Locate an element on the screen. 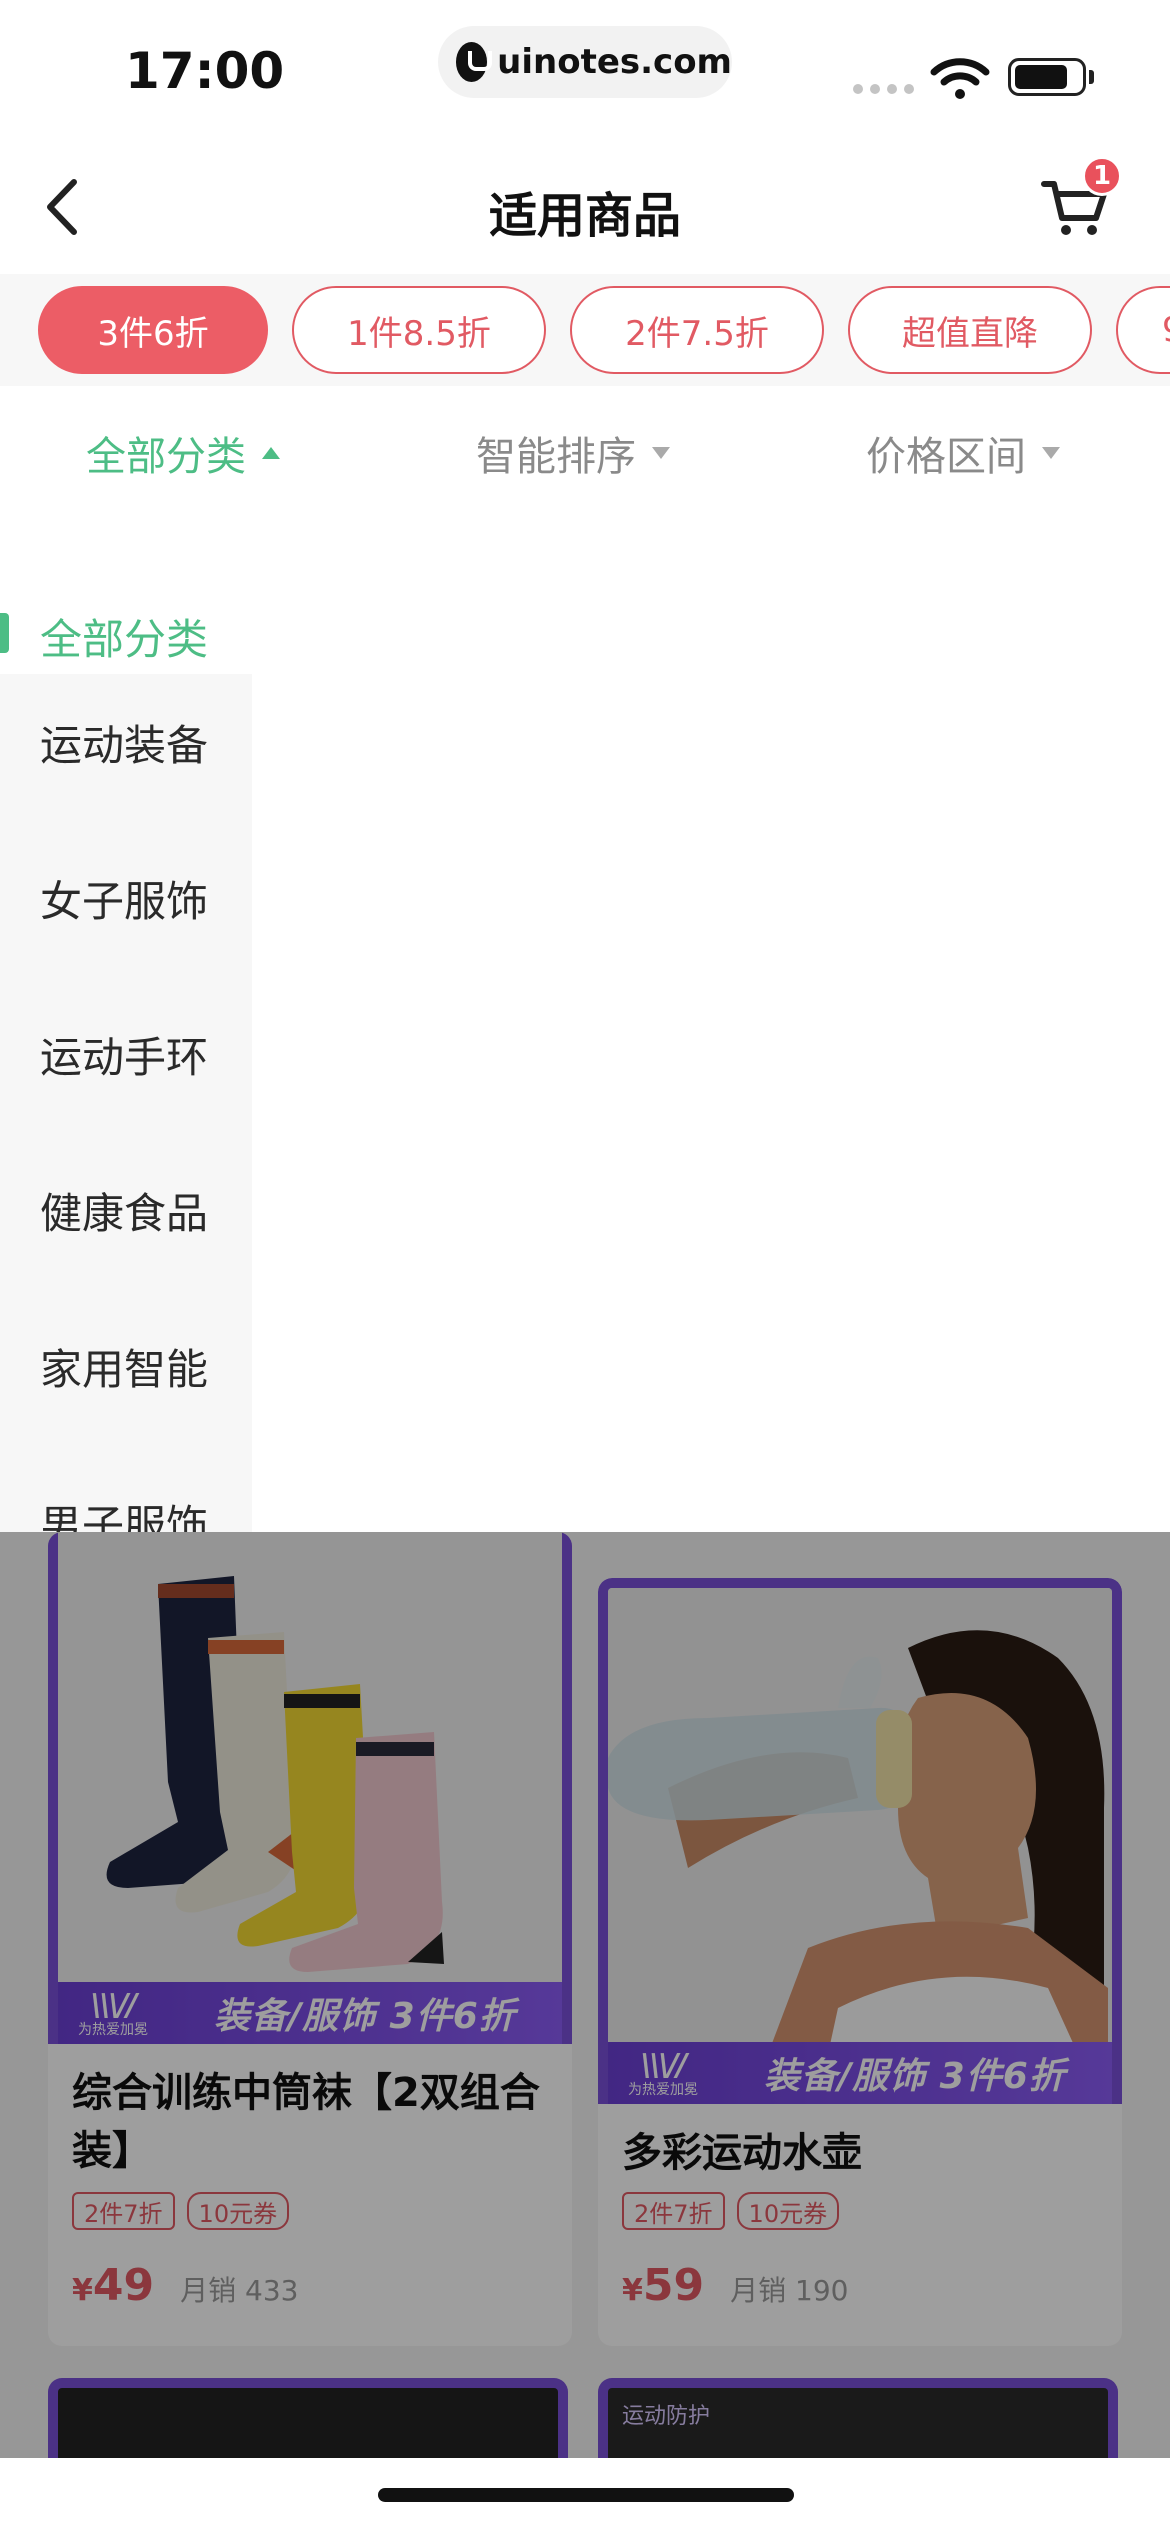 This screenshot has height=2532, width=1170. filter-bar: 全部分类 智能排序 价格区间 is located at coordinates (585, 451).